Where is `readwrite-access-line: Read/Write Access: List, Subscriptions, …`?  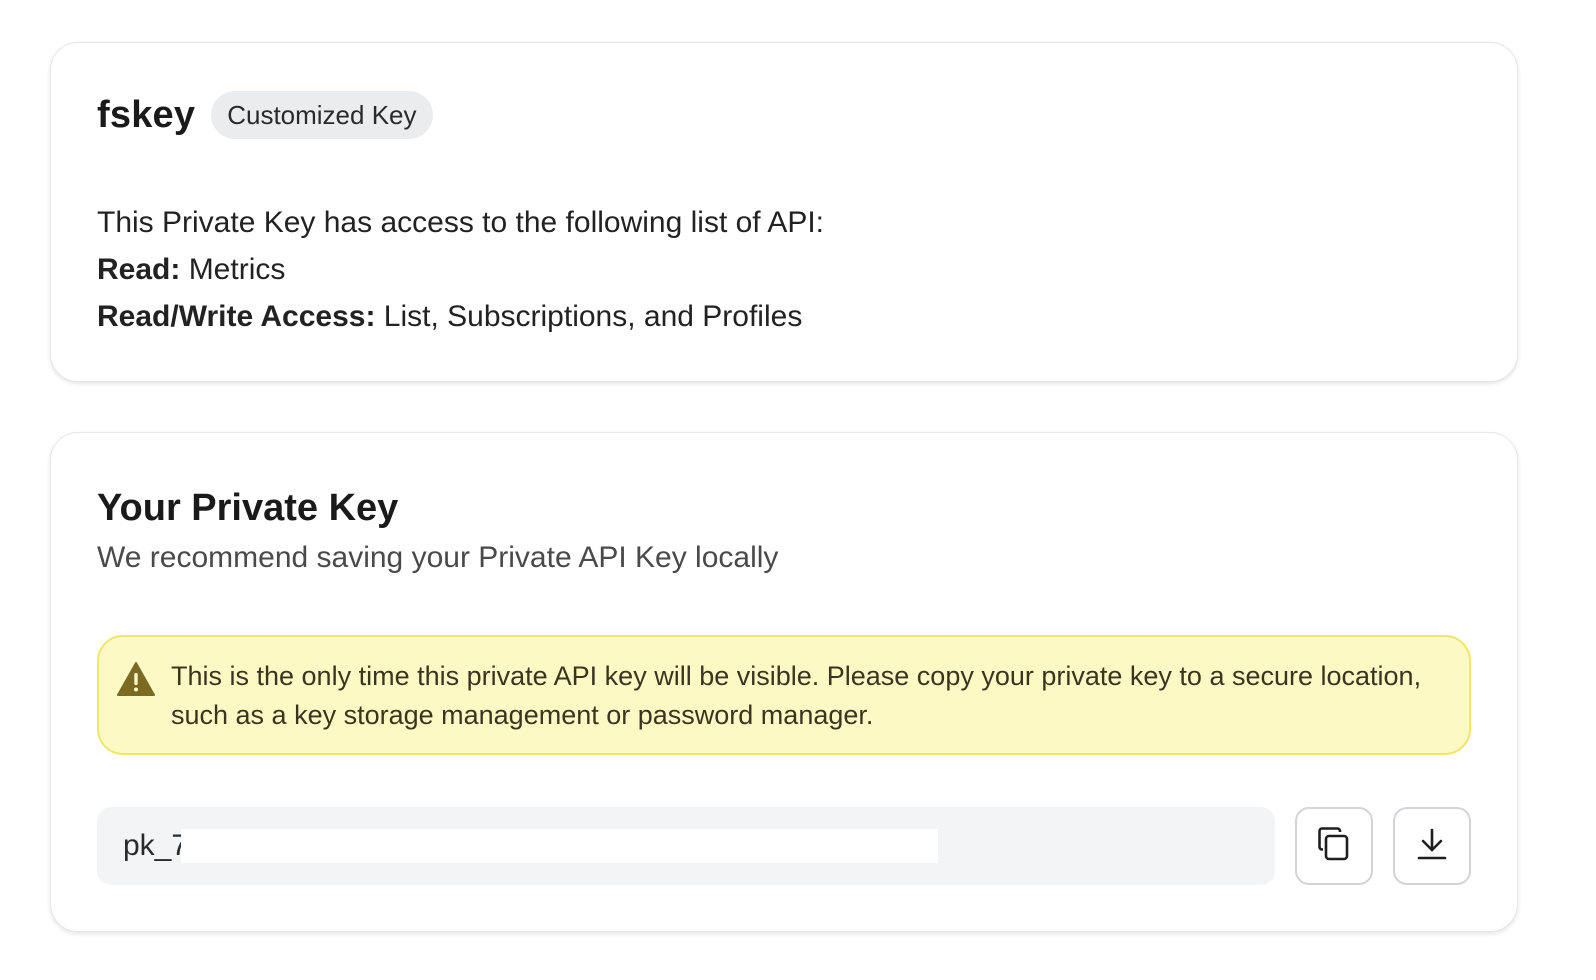
readwrite-access-line: Read/Write Access: List, Subscriptions, … is located at coordinates (460, 316).